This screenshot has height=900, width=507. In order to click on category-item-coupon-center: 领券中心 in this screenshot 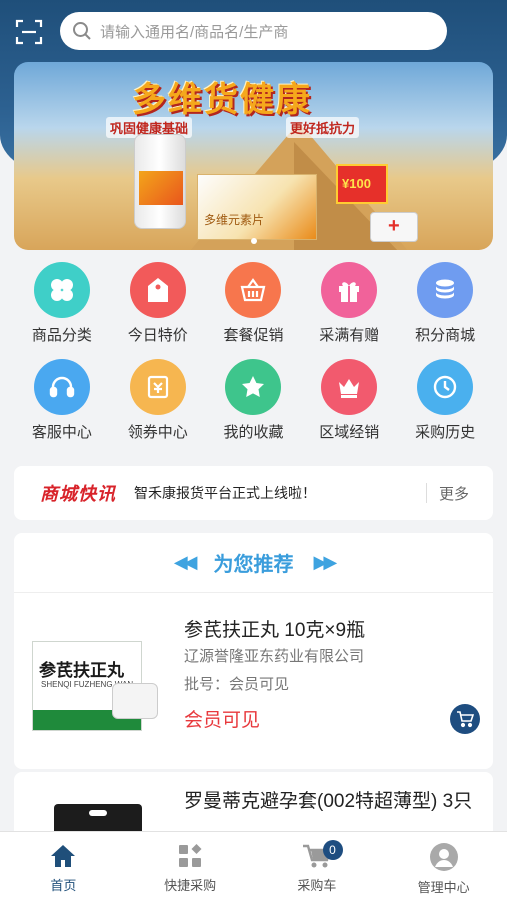, I will do `click(158, 400)`.